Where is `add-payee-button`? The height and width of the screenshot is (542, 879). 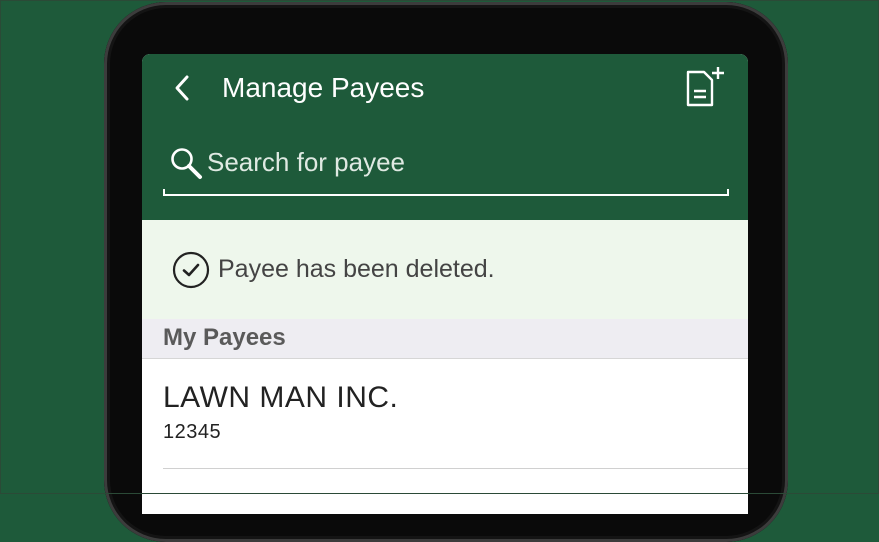
add-payee-button is located at coordinates (705, 88).